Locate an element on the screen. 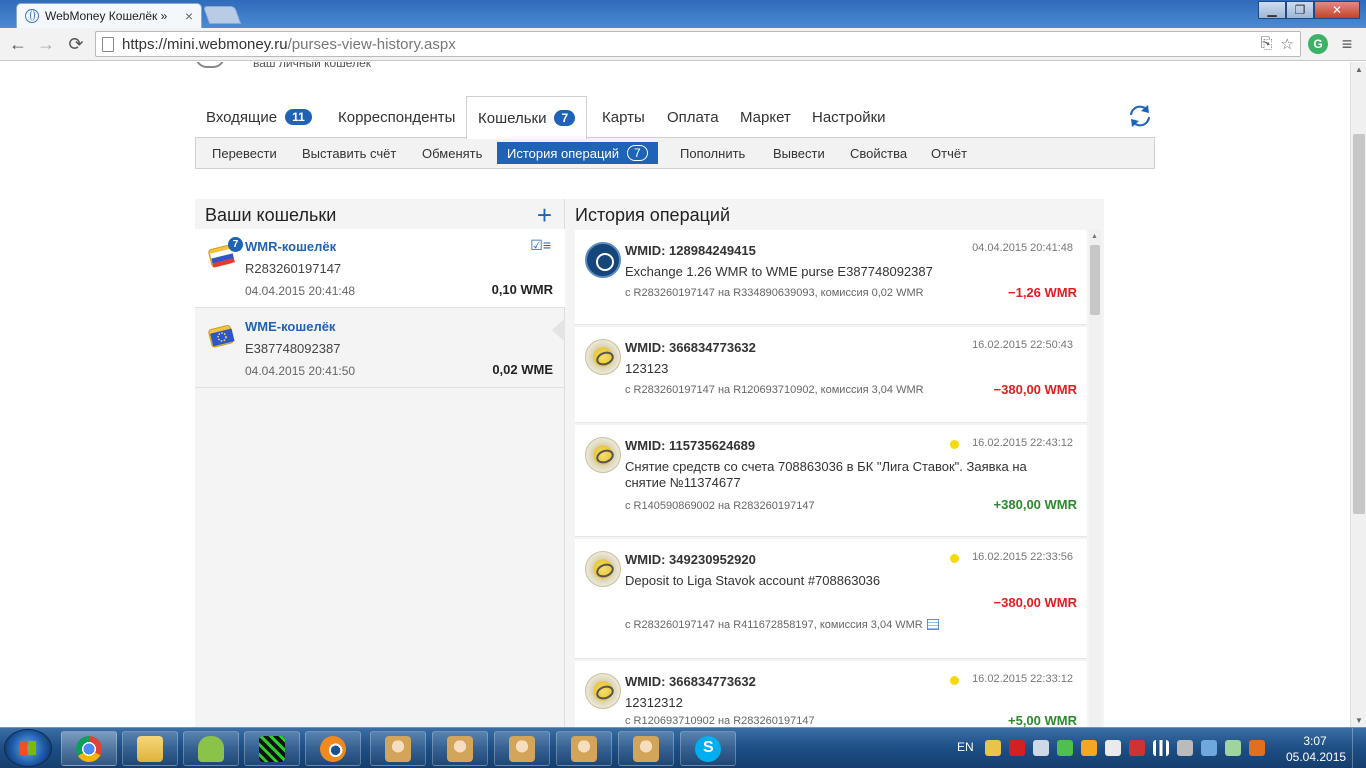  show-desktop-button is located at coordinates (1359, 748).